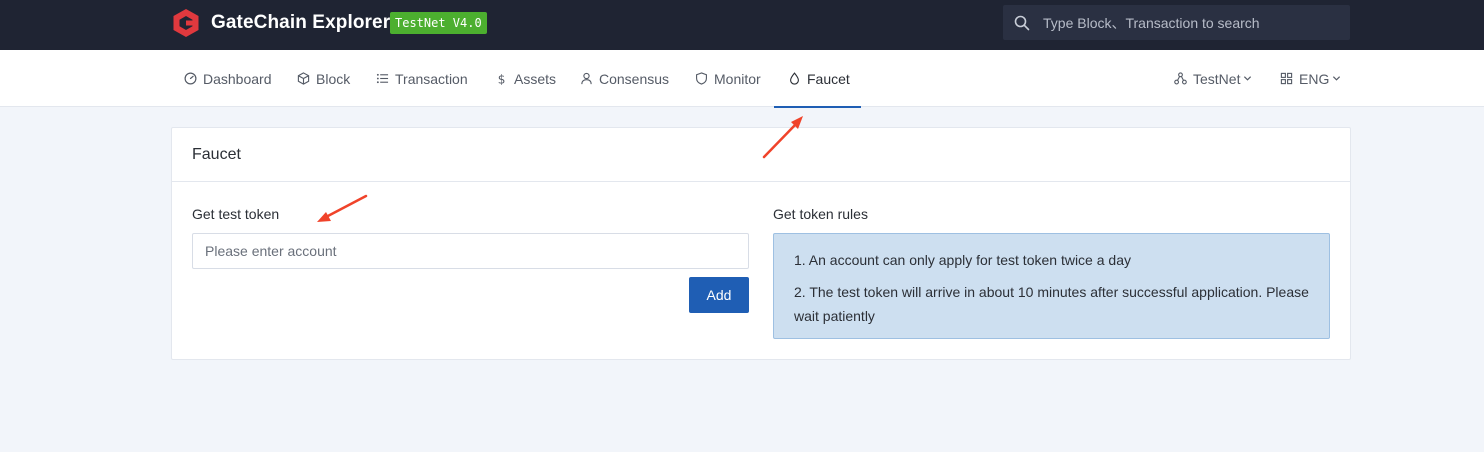  Describe the element at coordinates (820, 214) in the screenshot. I see `token-rules-label: Get token rules` at that location.